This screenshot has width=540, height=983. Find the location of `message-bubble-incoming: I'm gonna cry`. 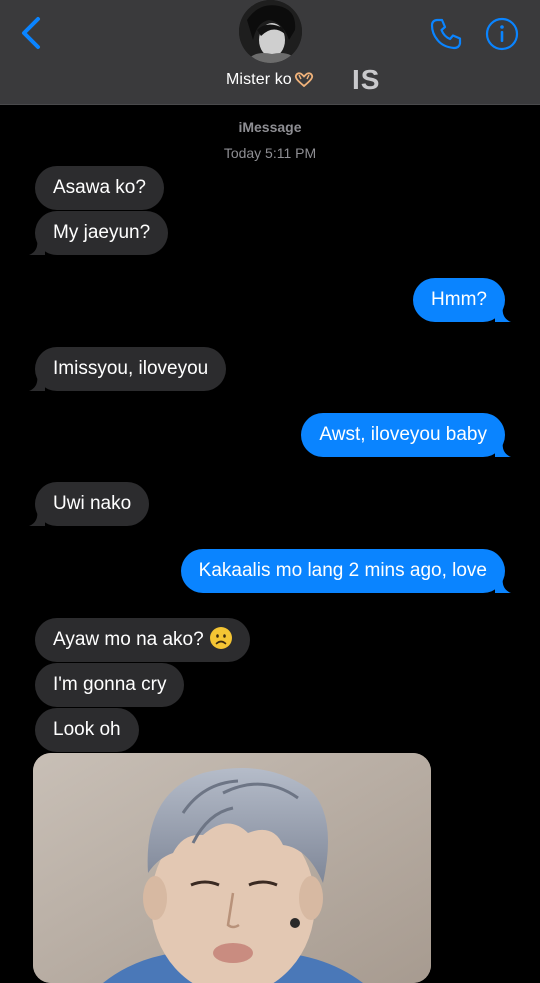

message-bubble-incoming: I'm gonna cry is located at coordinates (110, 685).